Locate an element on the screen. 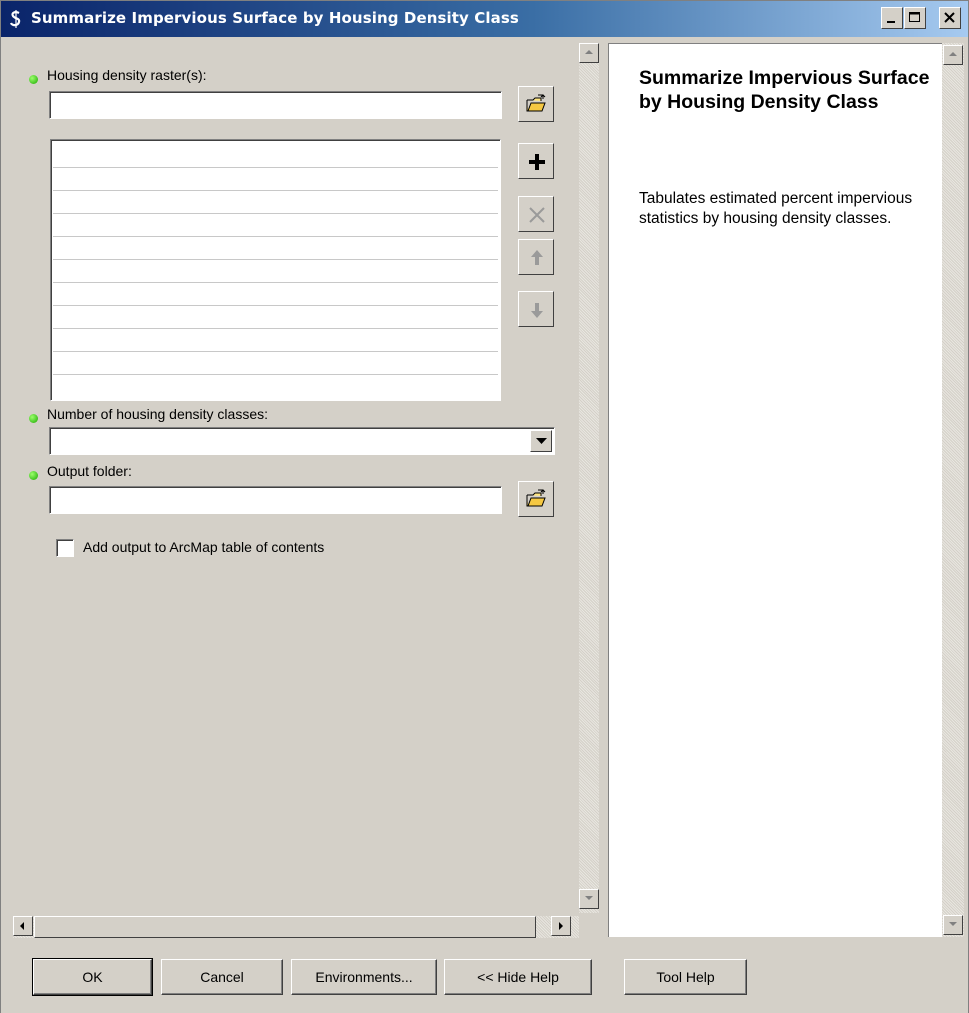 The image size is (969, 1013). scroll-right-button is located at coordinates (561, 926).